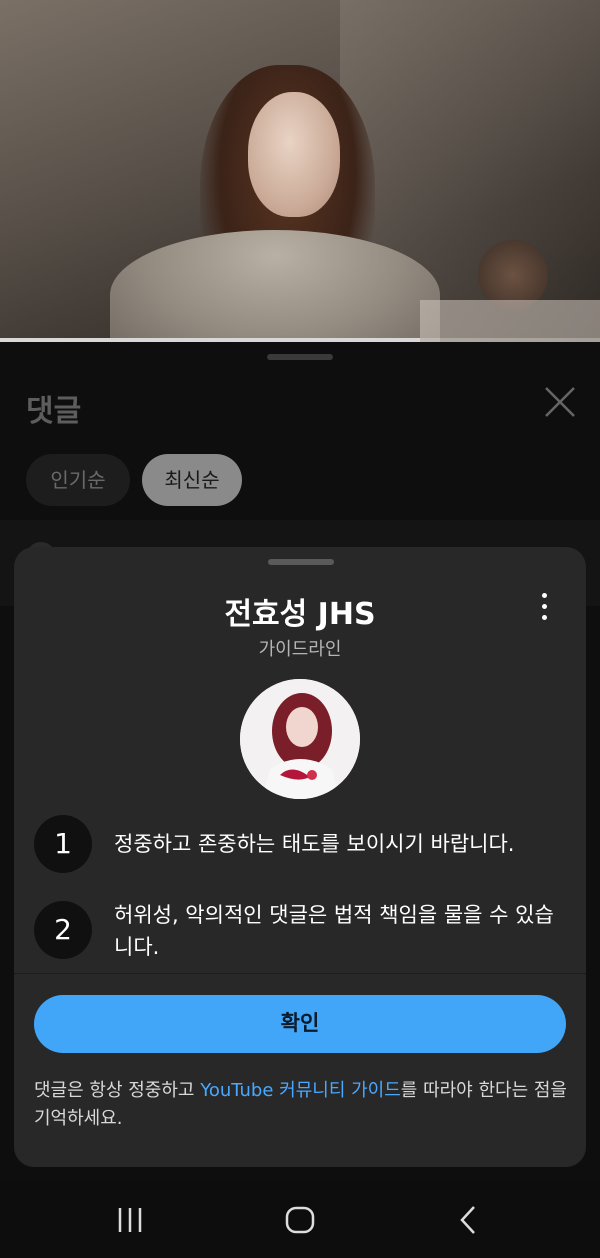 The width and height of the screenshot is (600, 1258). Describe the element at coordinates (300, 1090) in the screenshot. I see `community-guidelines-link: YouTube 커뮤니티 가이드` at that location.